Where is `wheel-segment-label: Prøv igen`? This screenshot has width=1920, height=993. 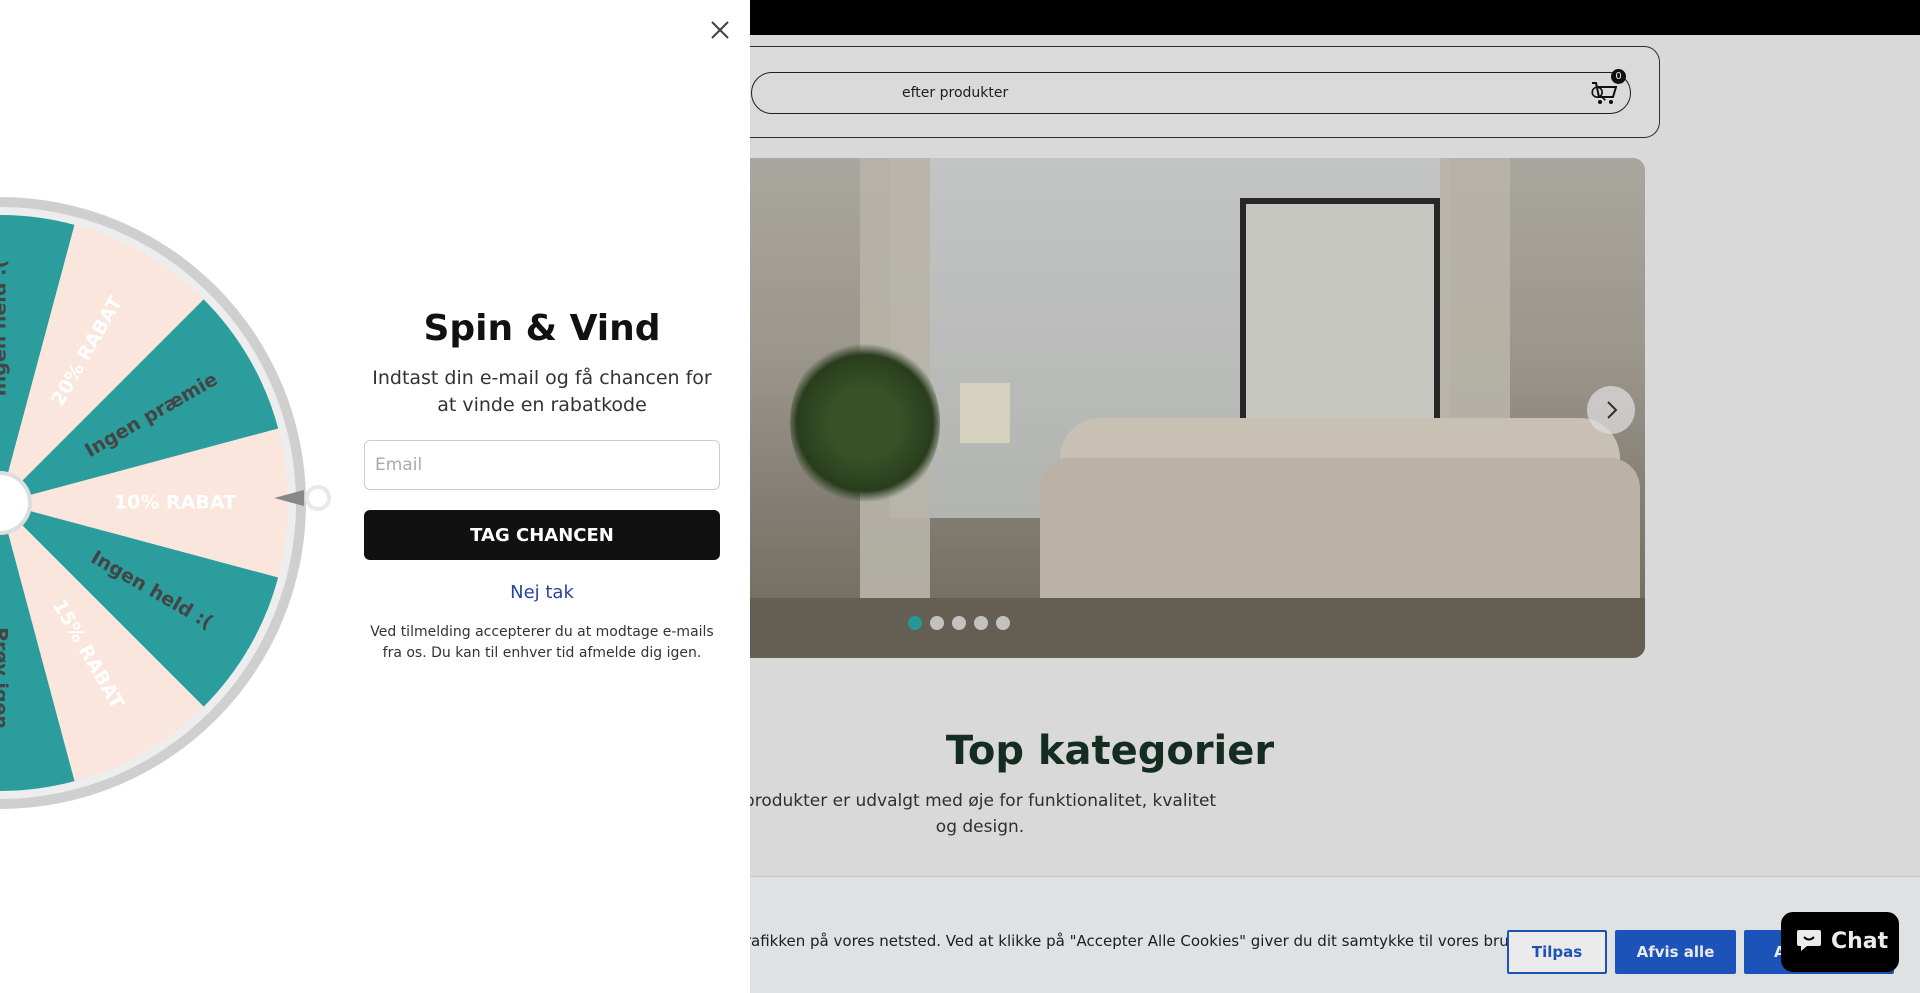
wheel-segment-label: Prøv igen is located at coordinates (6, 678).